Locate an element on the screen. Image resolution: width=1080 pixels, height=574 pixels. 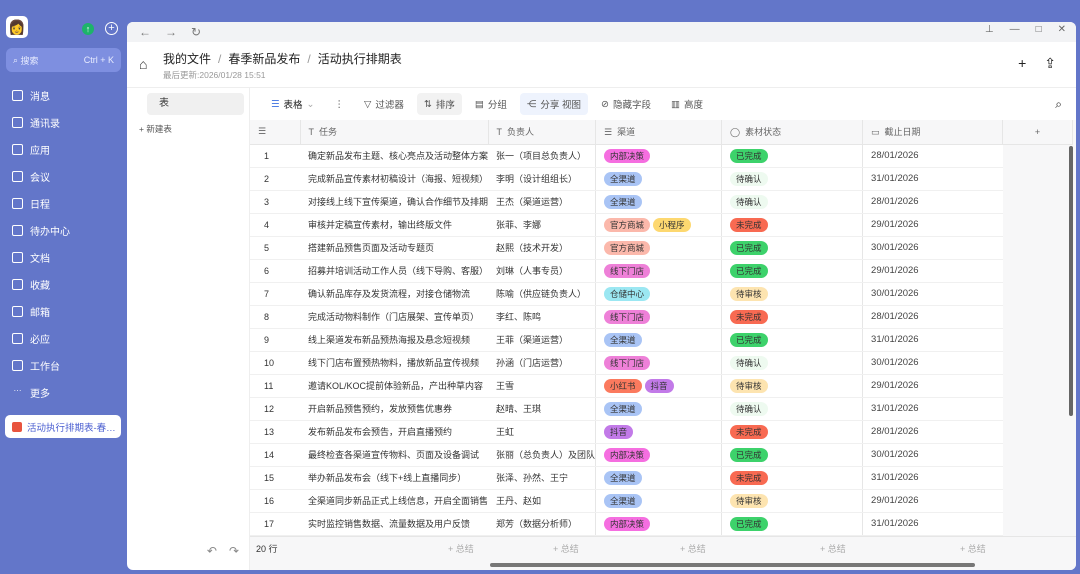
owner-cell: 王虹 is located at coordinates (542, 432).